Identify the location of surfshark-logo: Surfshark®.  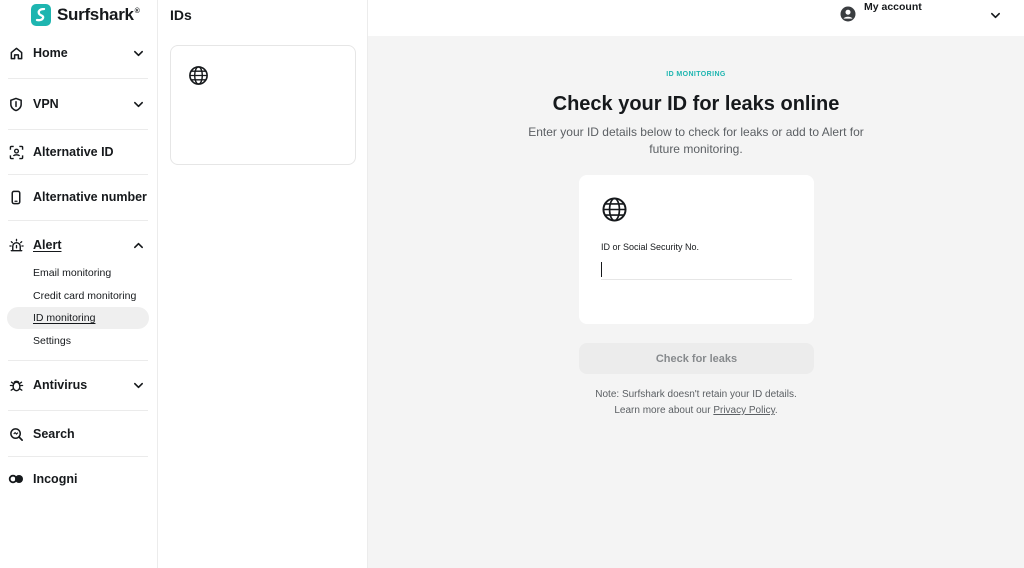
(85, 15).